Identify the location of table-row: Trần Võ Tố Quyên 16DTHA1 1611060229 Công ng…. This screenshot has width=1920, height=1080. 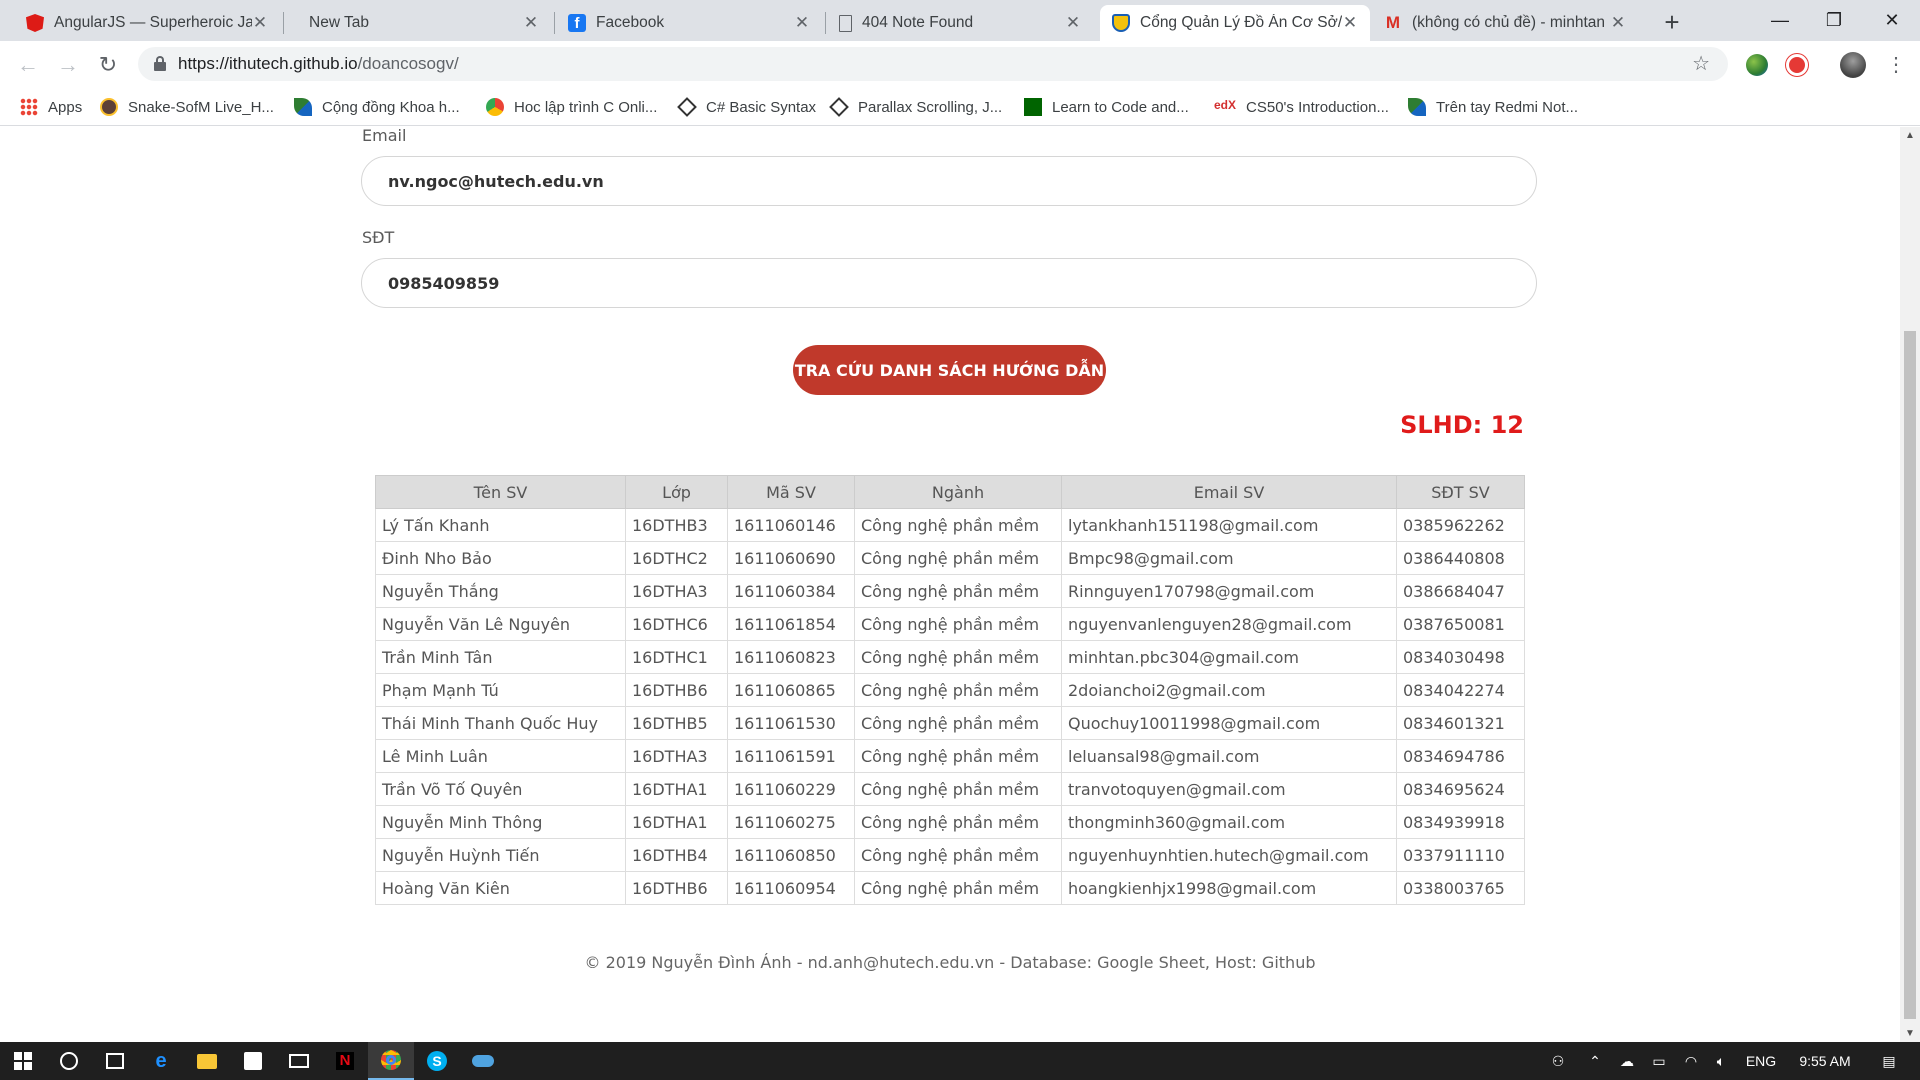
(950, 789).